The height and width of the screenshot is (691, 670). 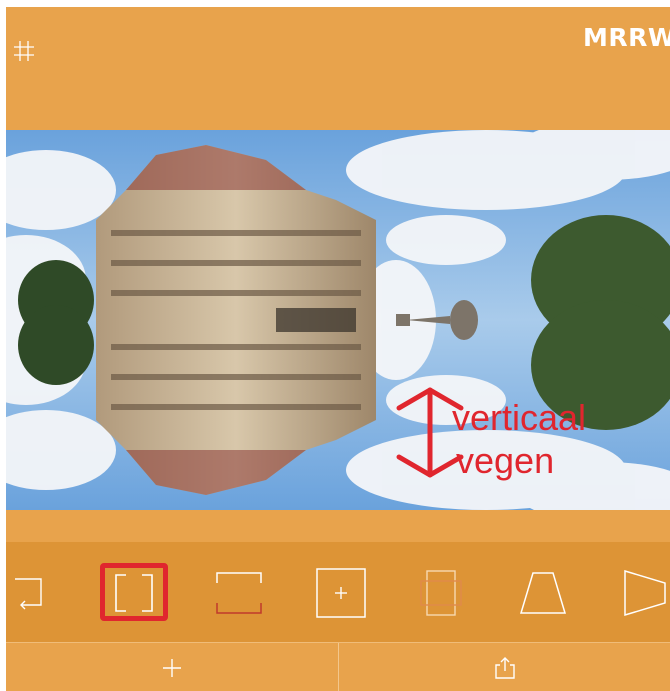 I want to click on bottom-bar, so click(x=338, y=666).